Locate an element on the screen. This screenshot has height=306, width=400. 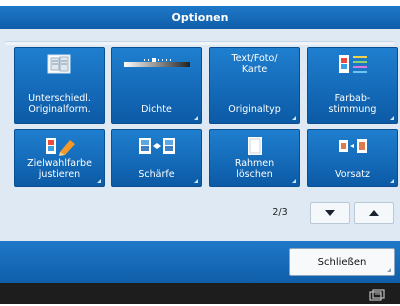
close-button-label: Schließen is located at coordinates (342, 262).